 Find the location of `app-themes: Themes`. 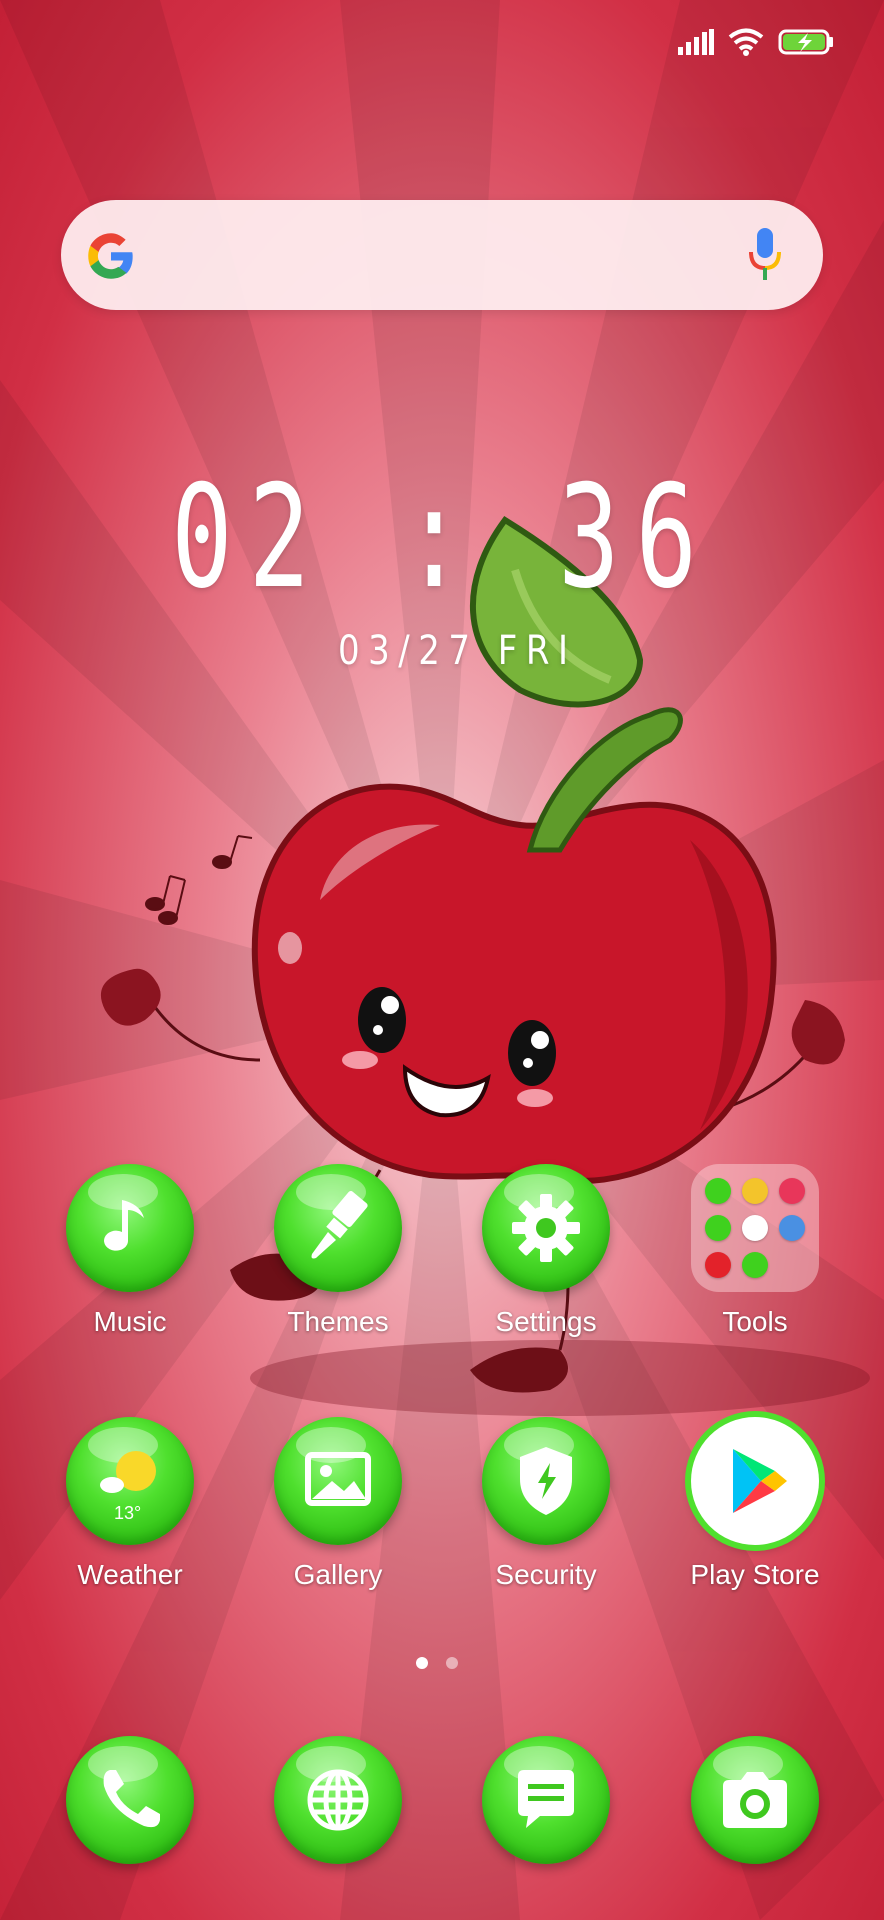

app-themes: Themes is located at coordinates (338, 1251).